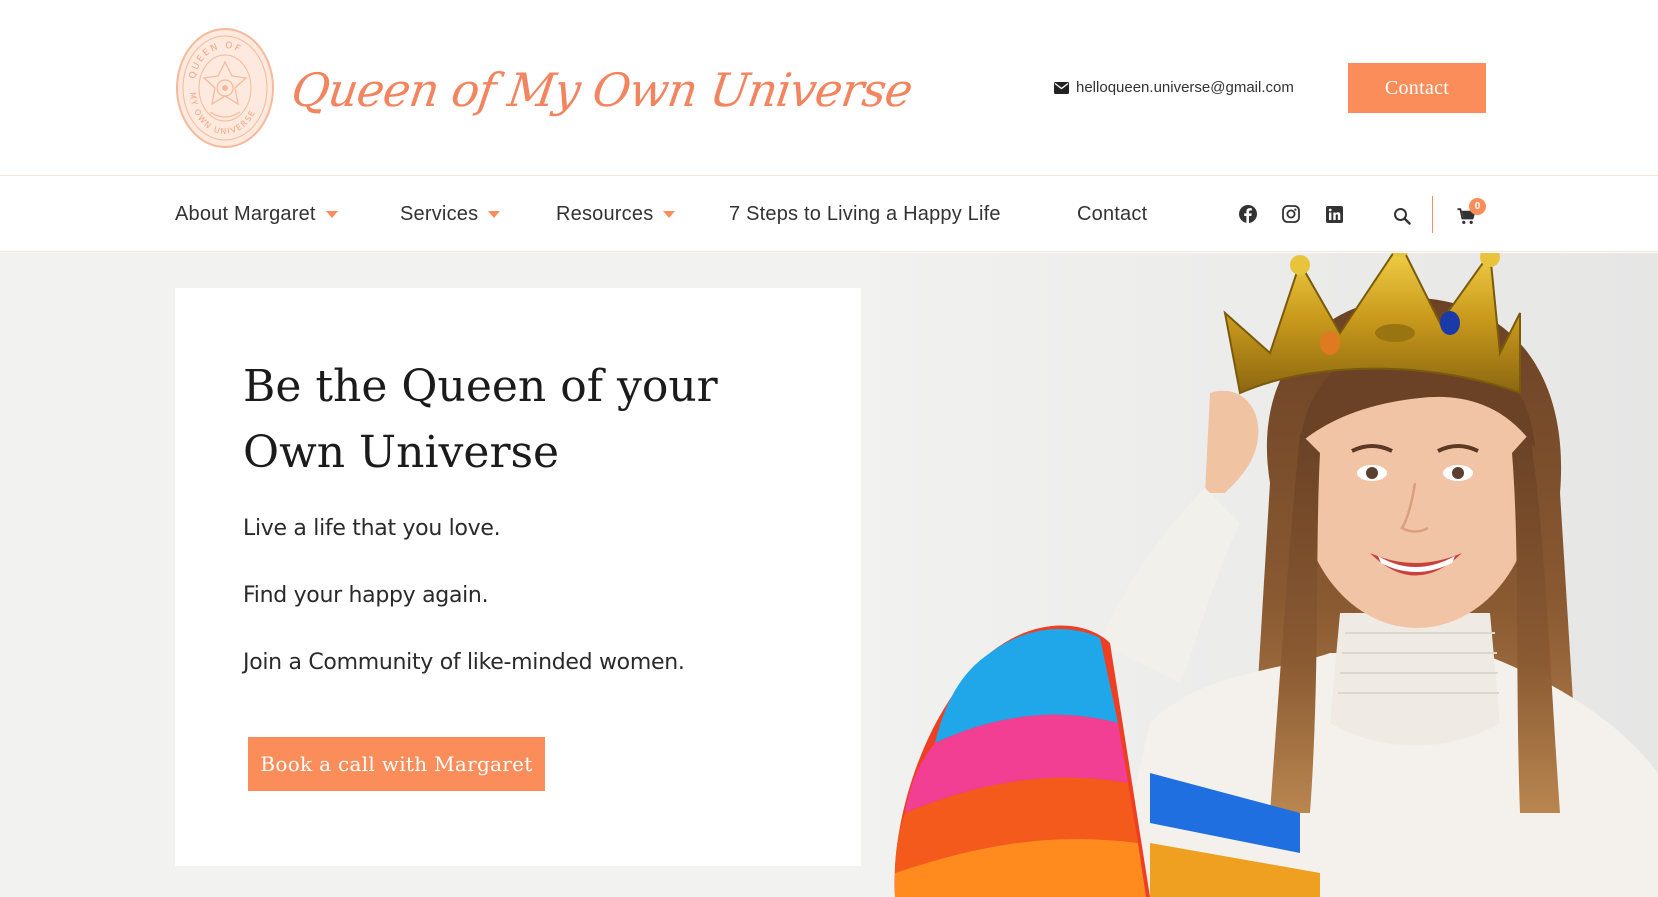 This screenshot has width=1658, height=897. I want to click on nav-item-resources: Resources, so click(616, 214).